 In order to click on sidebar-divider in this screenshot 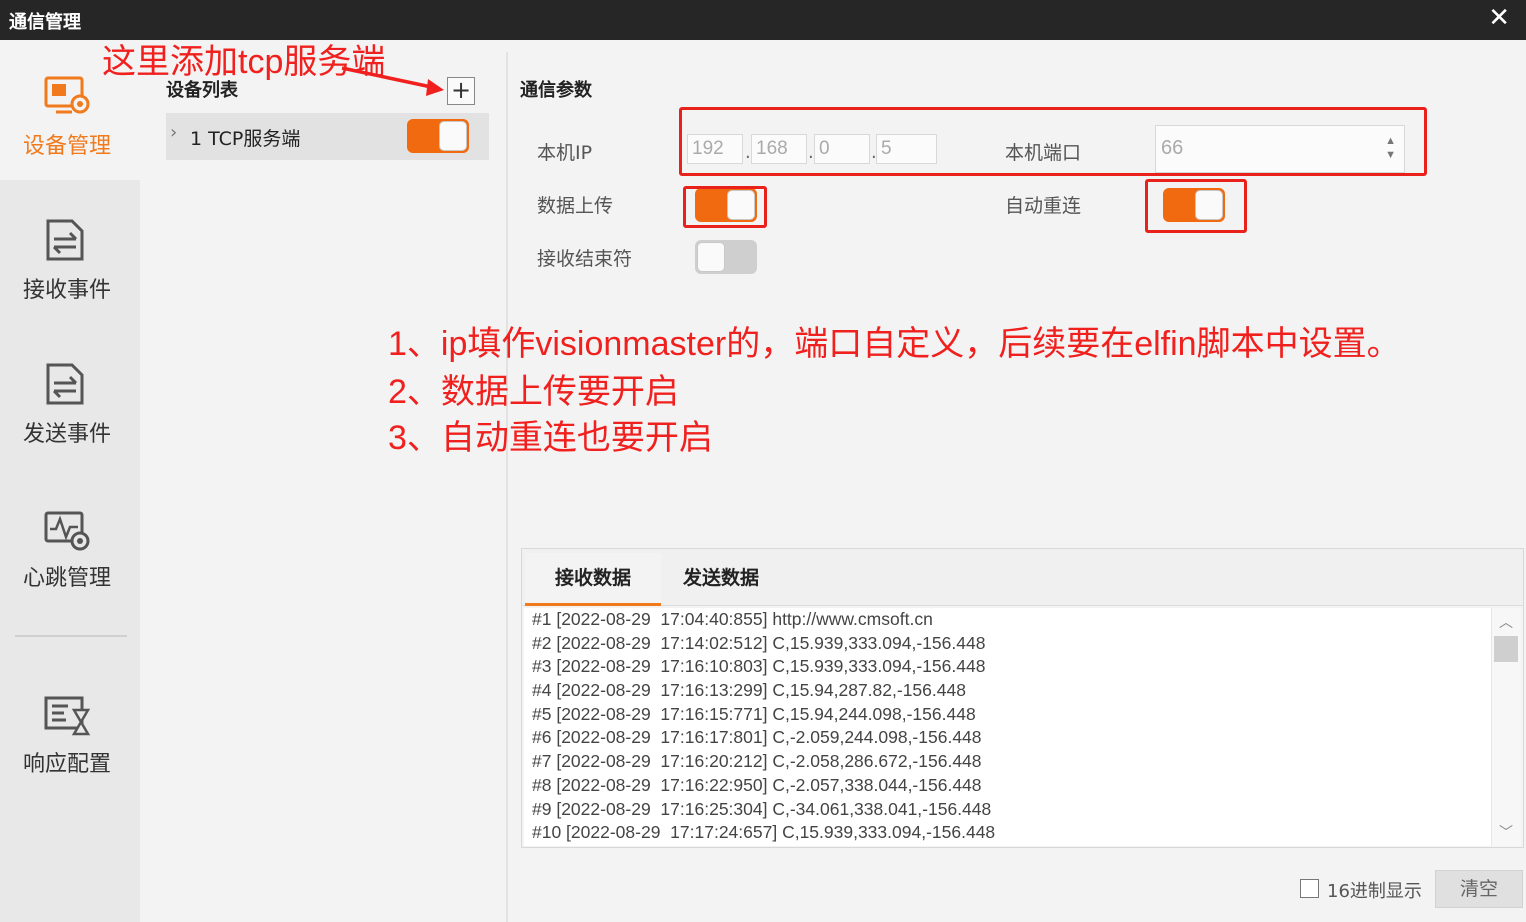, I will do `click(71, 636)`.